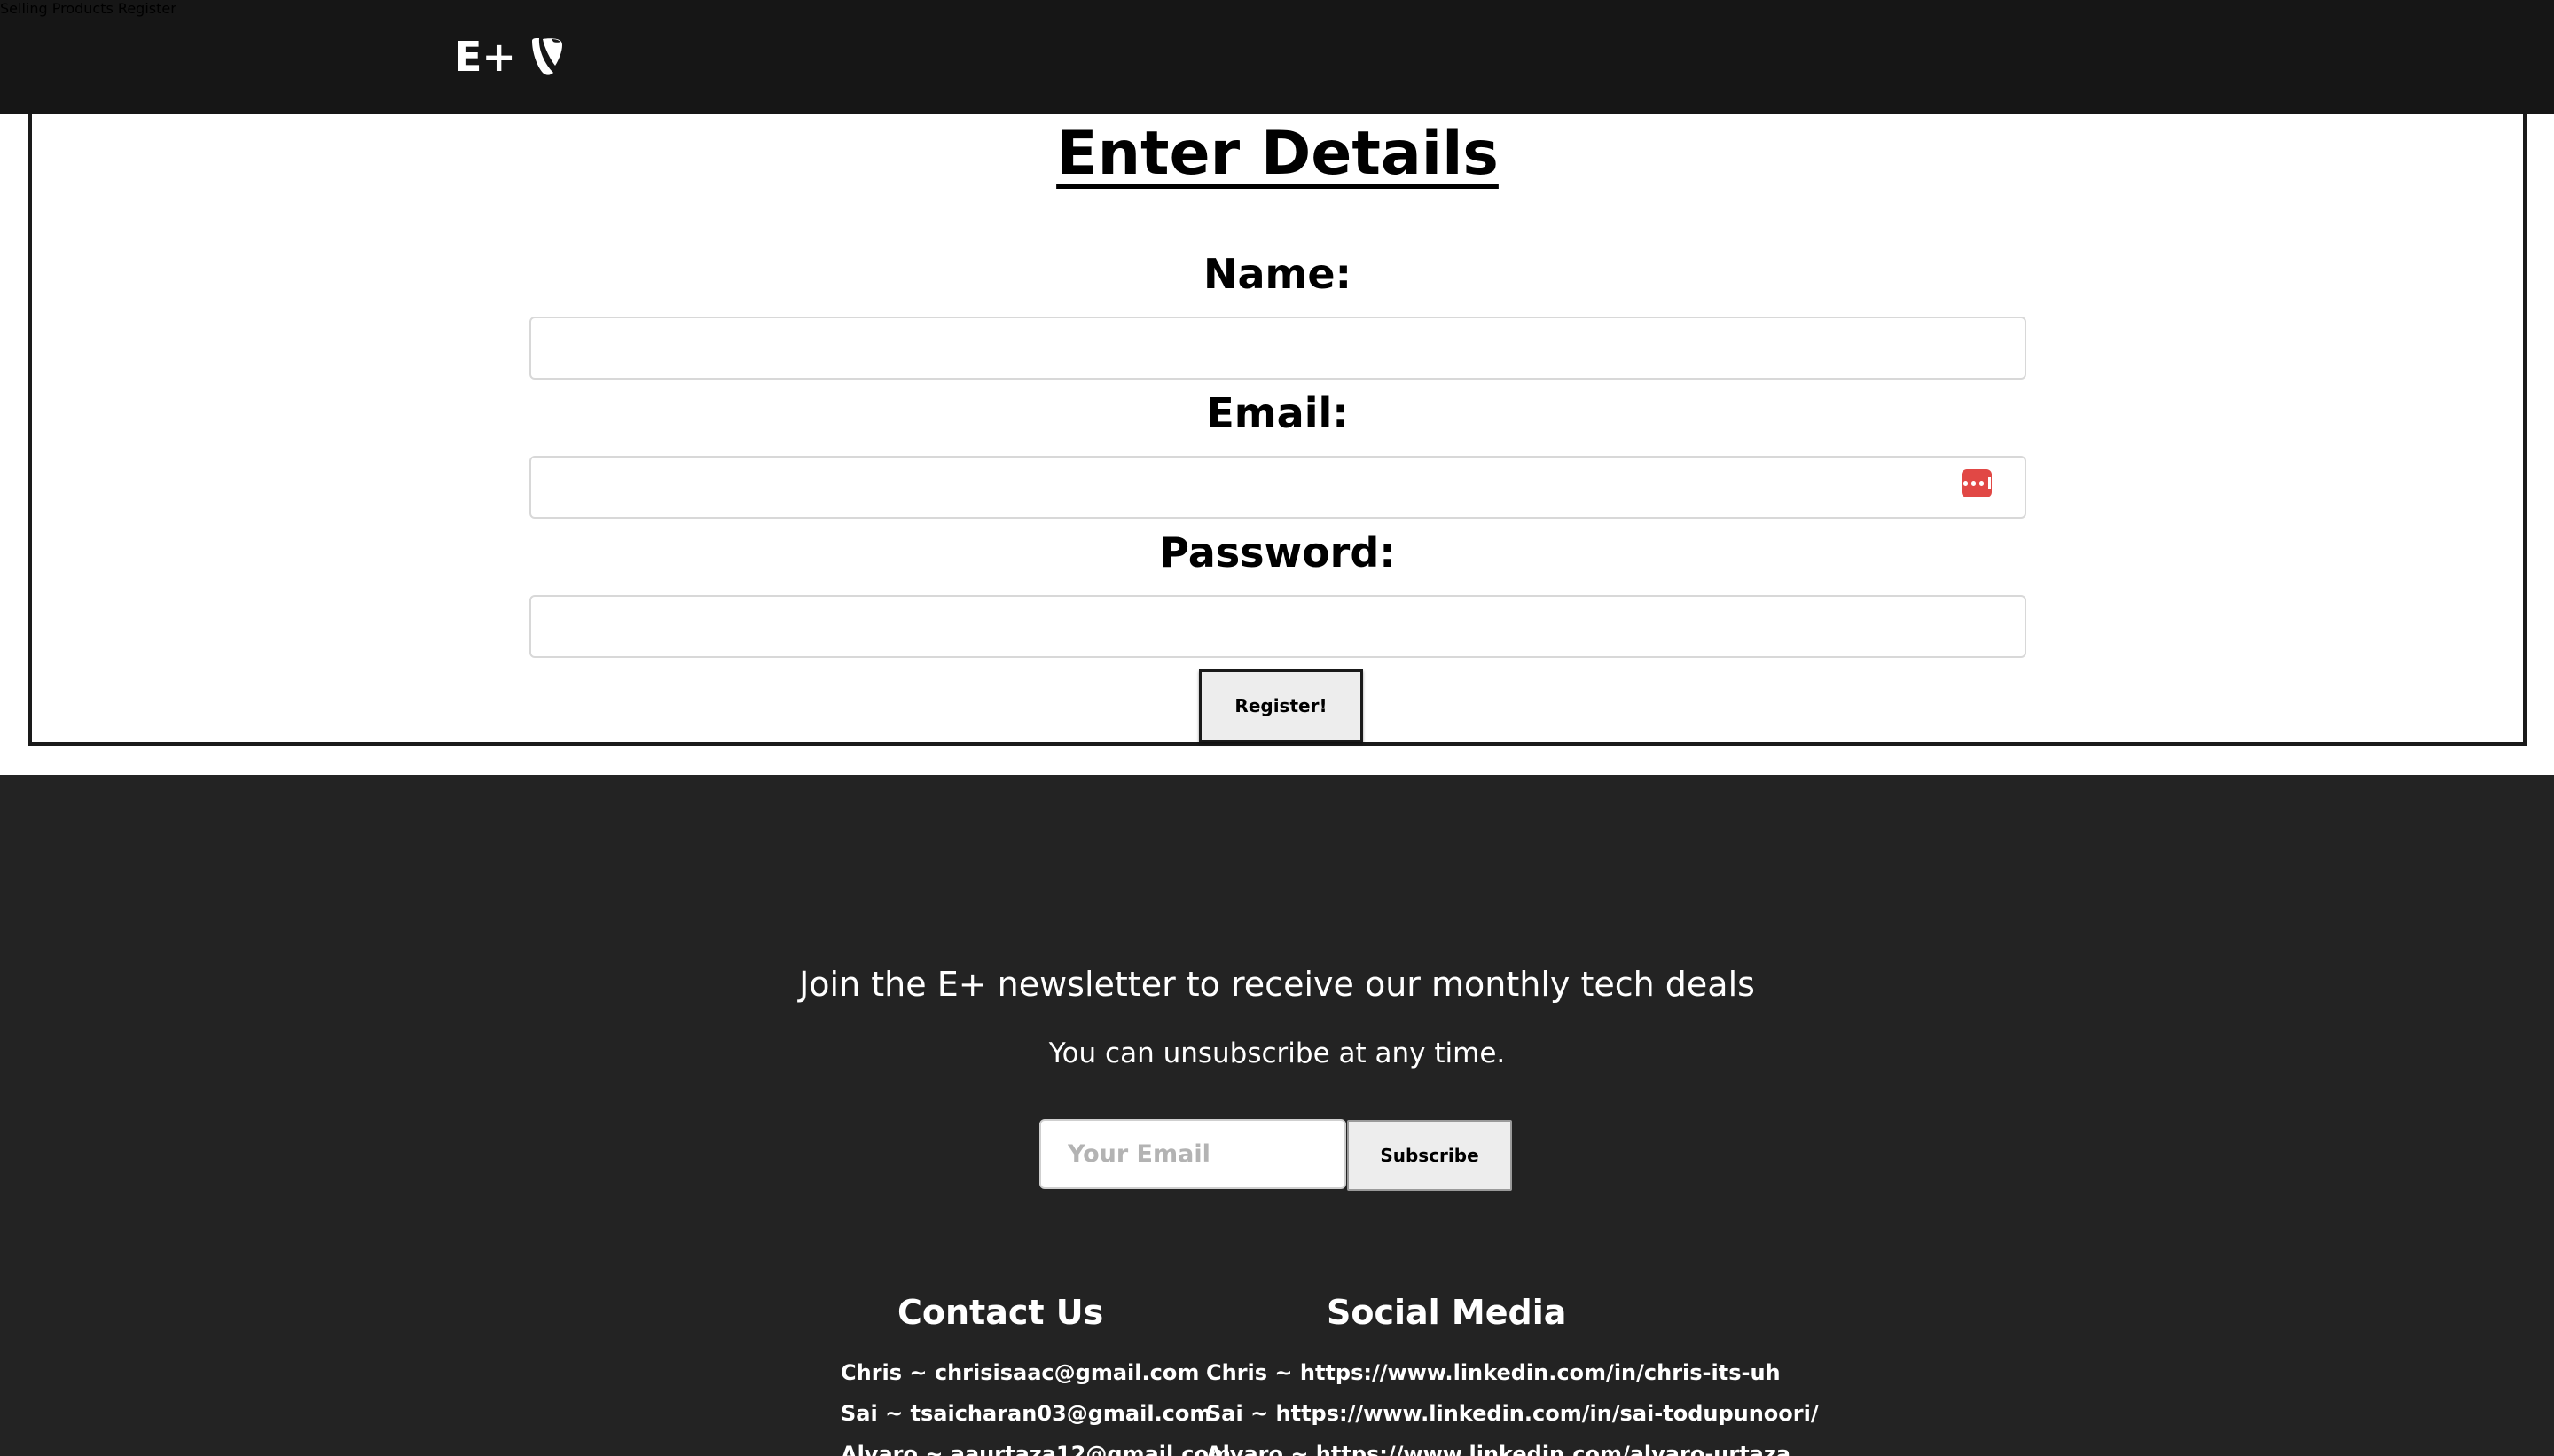 This screenshot has width=2554, height=1456. I want to click on nav-link-register: Register, so click(147, 8).